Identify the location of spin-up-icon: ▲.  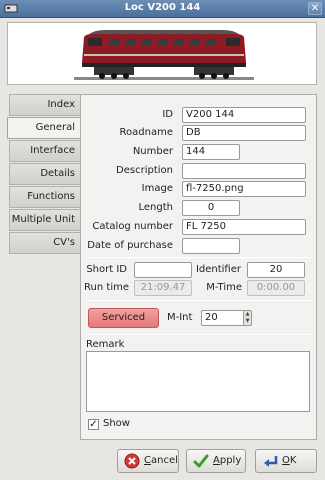
(247, 314).